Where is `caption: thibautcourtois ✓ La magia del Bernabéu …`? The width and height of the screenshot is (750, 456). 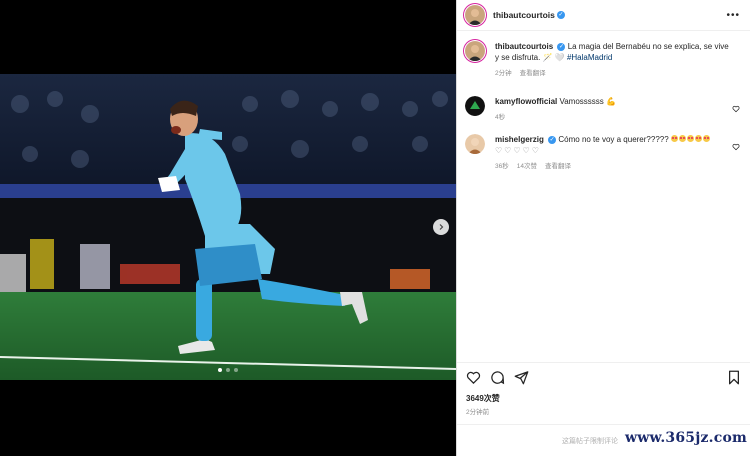
caption: thibautcourtois ✓ La magia del Bernabéu … is located at coordinates (603, 59).